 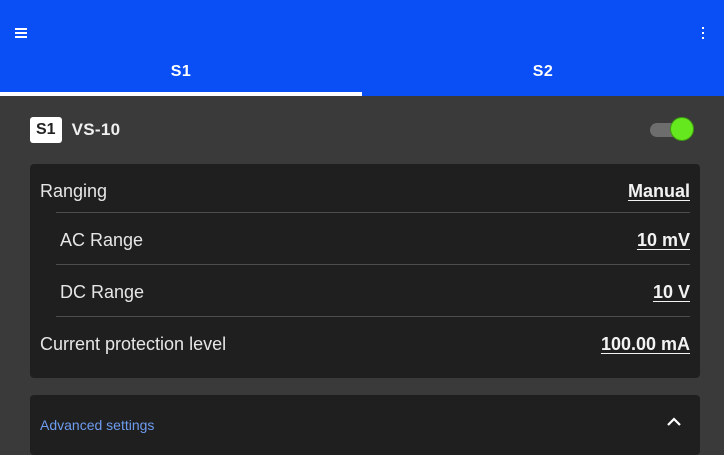 I want to click on tab-bar: S1 S2, so click(x=362, y=75).